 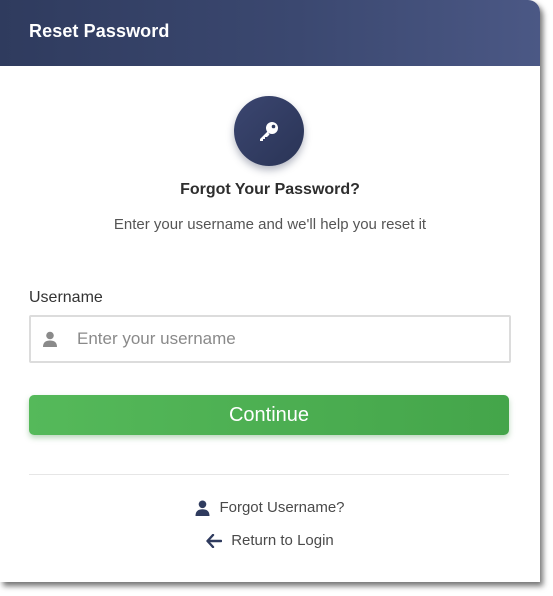 I want to click on forgot-username-label: Forgot Username?, so click(x=281, y=507).